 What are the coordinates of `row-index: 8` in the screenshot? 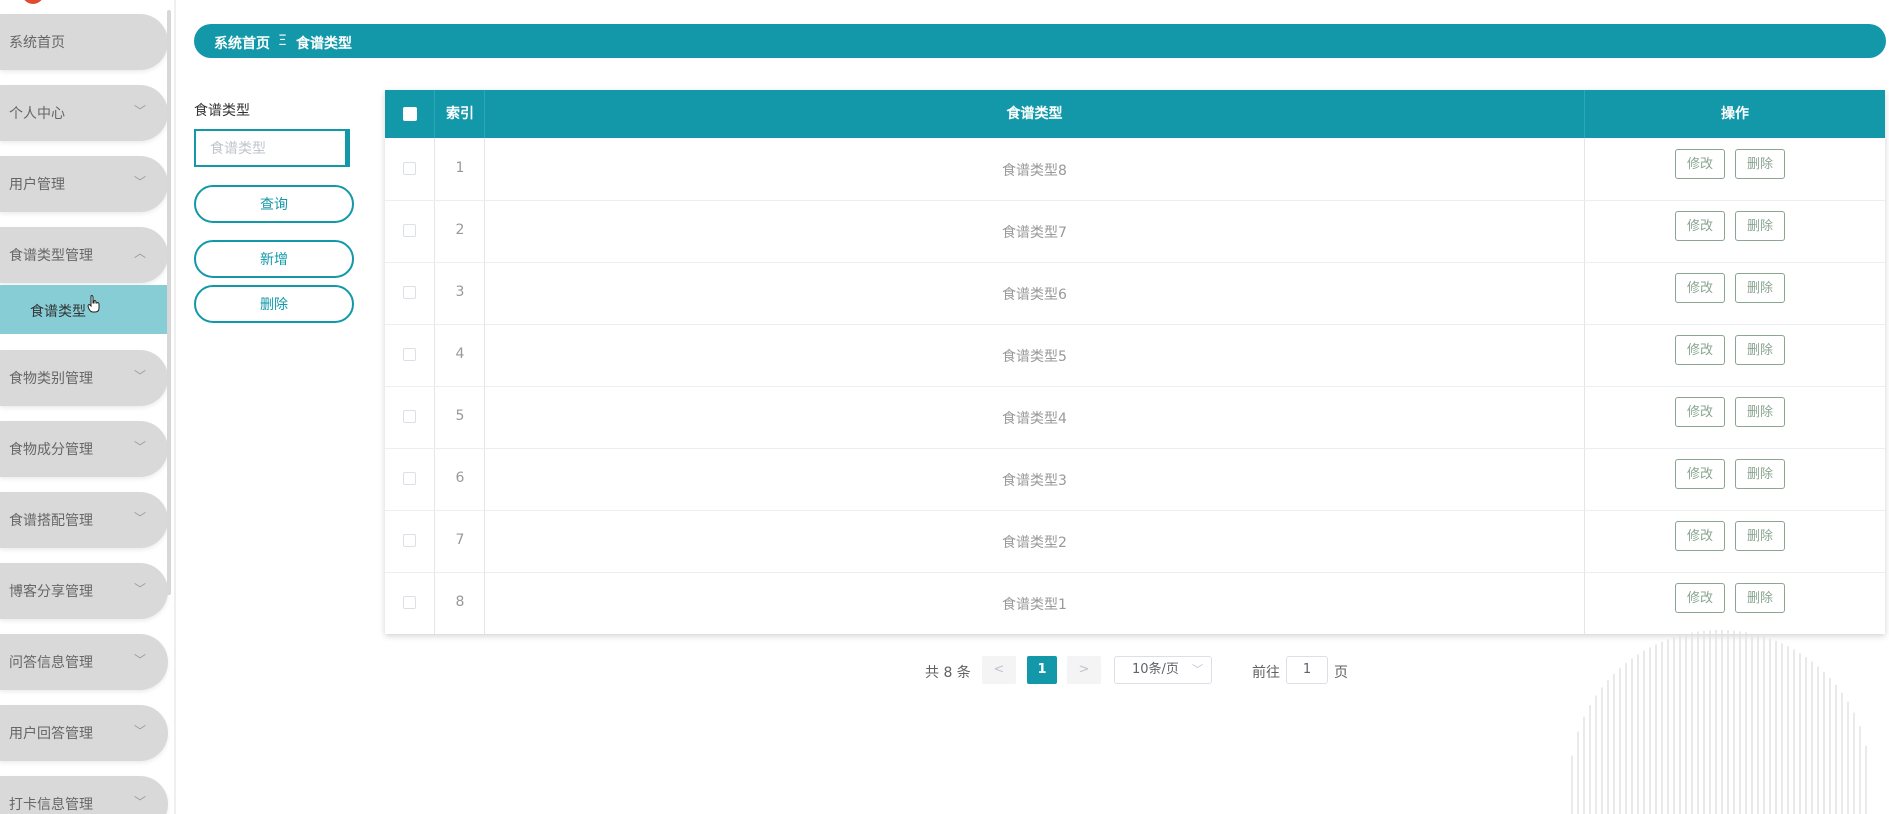 It's located at (460, 602).